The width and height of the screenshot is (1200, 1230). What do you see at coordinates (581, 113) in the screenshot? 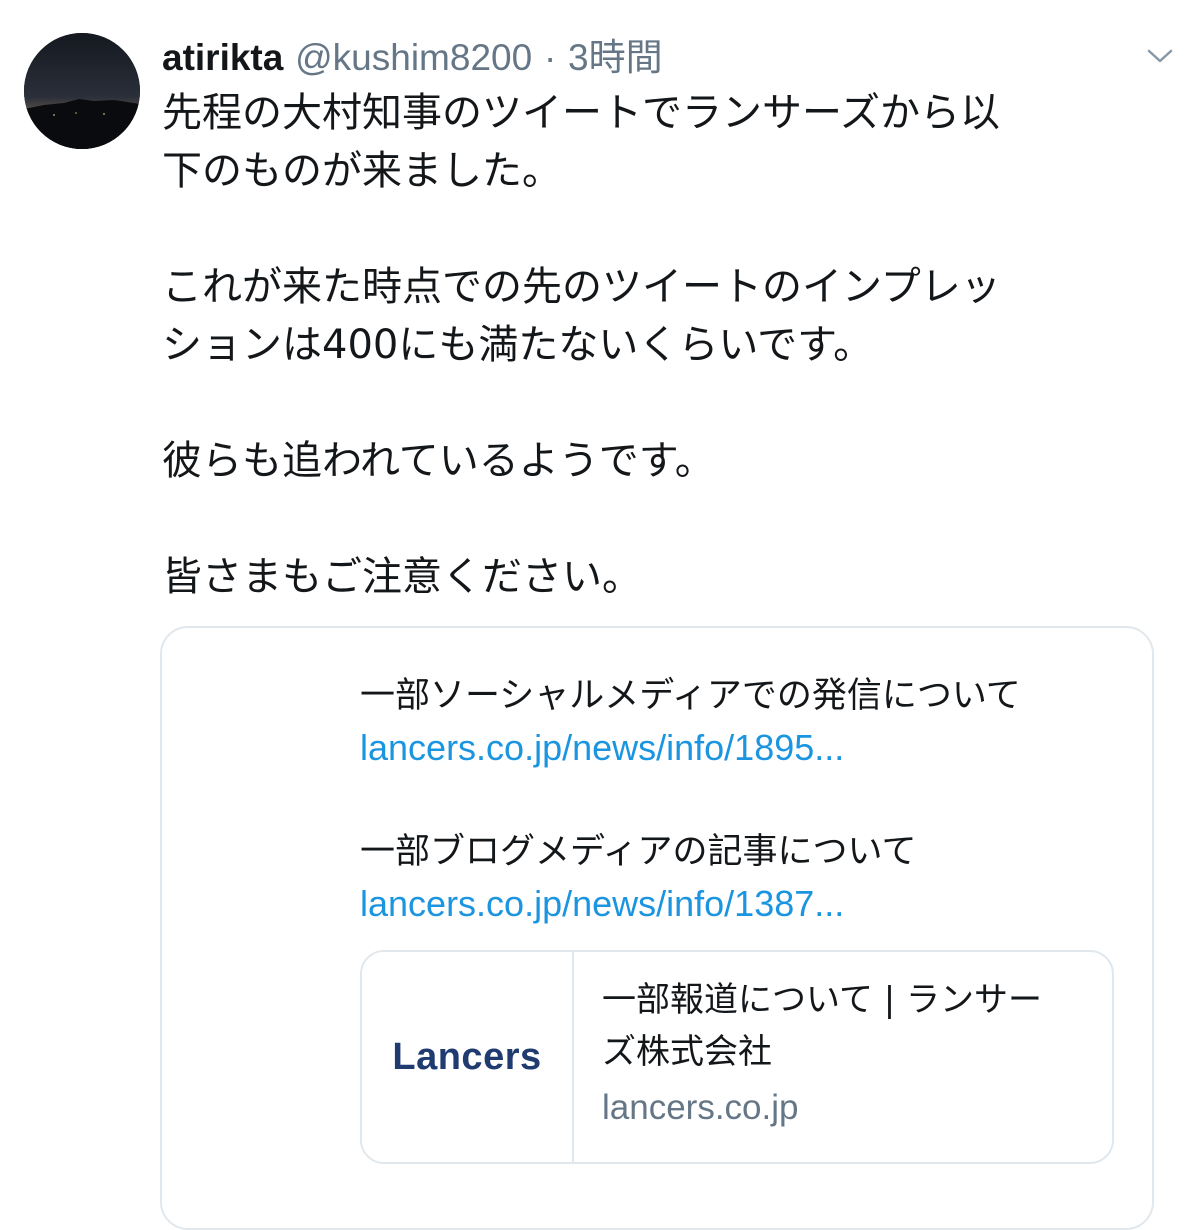
I see `tweet-text-line: 先程の大村知事のツイートでランサーズから以` at bounding box center [581, 113].